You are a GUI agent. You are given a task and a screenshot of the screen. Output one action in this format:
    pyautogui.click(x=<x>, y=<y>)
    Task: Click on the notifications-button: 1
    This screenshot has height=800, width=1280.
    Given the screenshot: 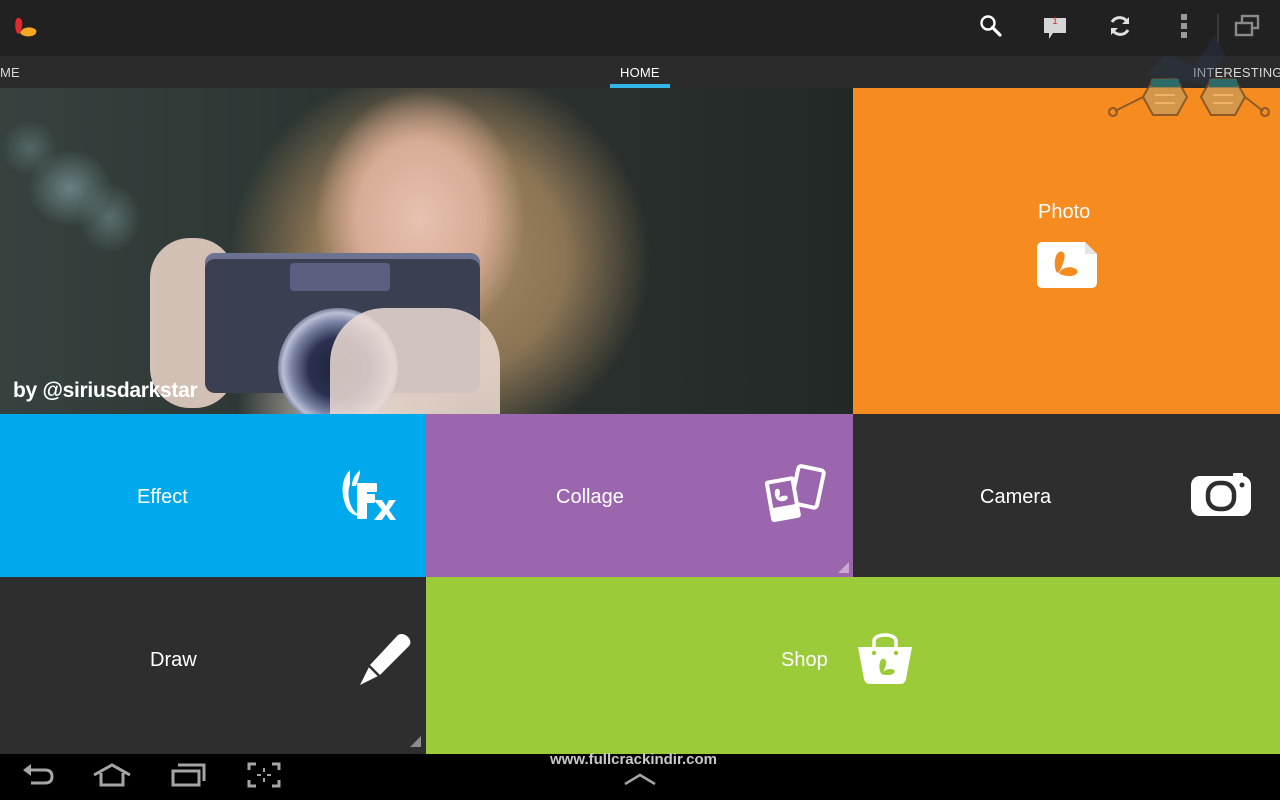 What is the action you would take?
    pyautogui.click(x=1055, y=28)
    